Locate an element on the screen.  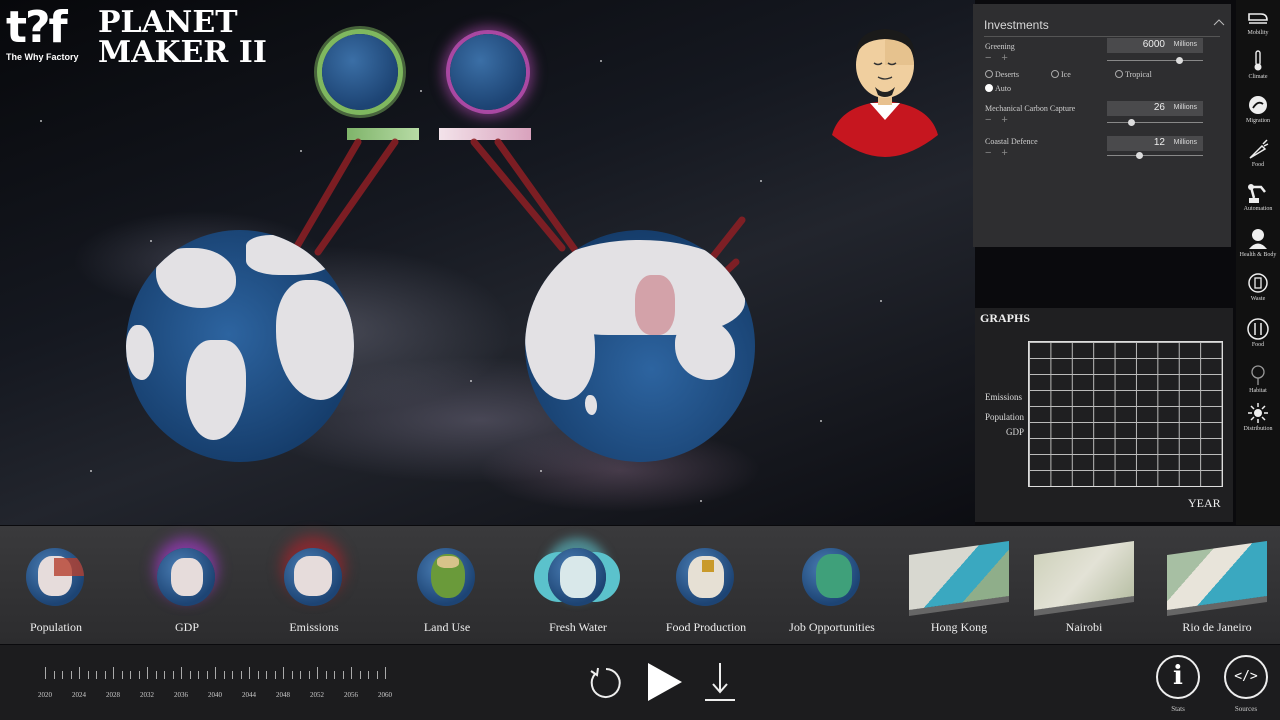
coastal-defence-slider-knob is located at coordinates (1139, 155).